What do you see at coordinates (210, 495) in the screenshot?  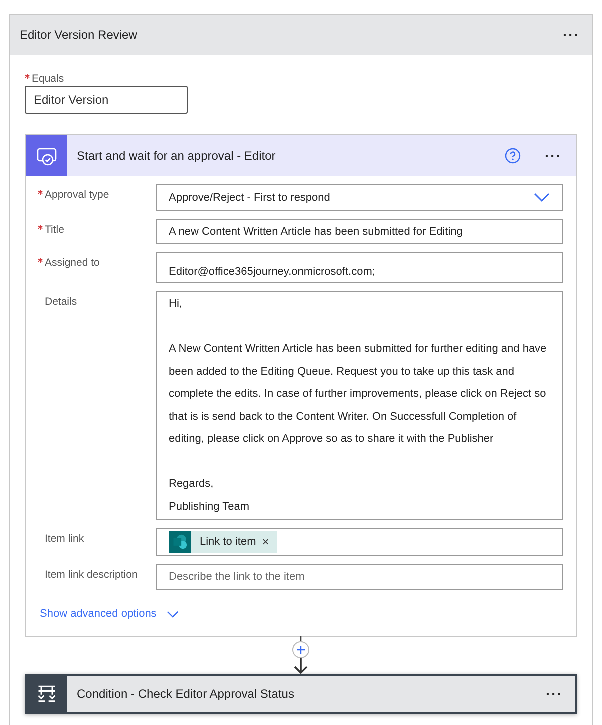 I see `paragraph: Regards, Publishing Team` at bounding box center [210, 495].